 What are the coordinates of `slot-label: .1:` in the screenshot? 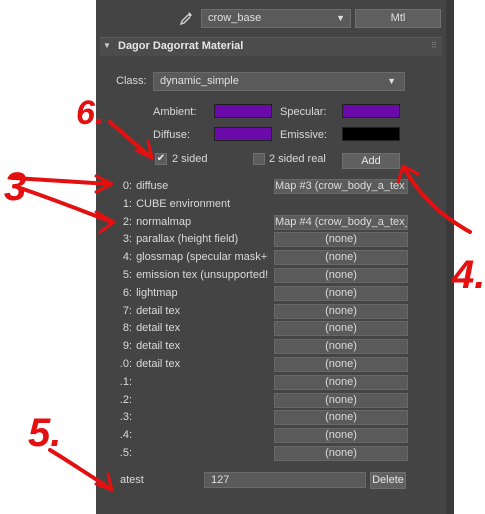 It's located at (192, 382).